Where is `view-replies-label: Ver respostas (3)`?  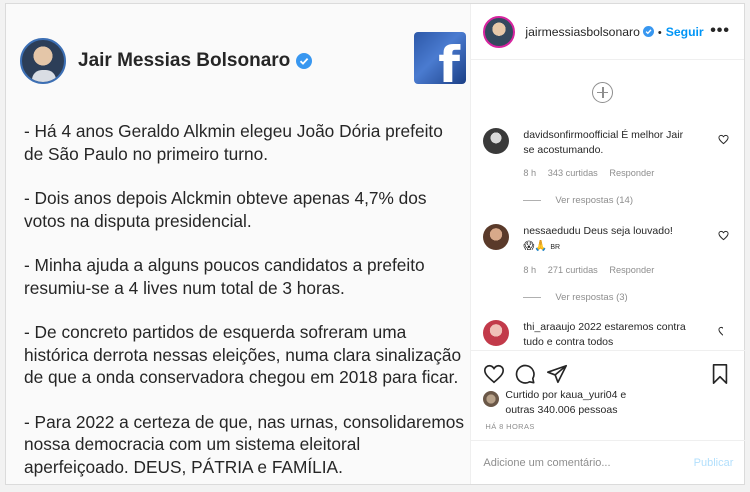
view-replies-label: Ver respostas (3) is located at coordinates (591, 297).